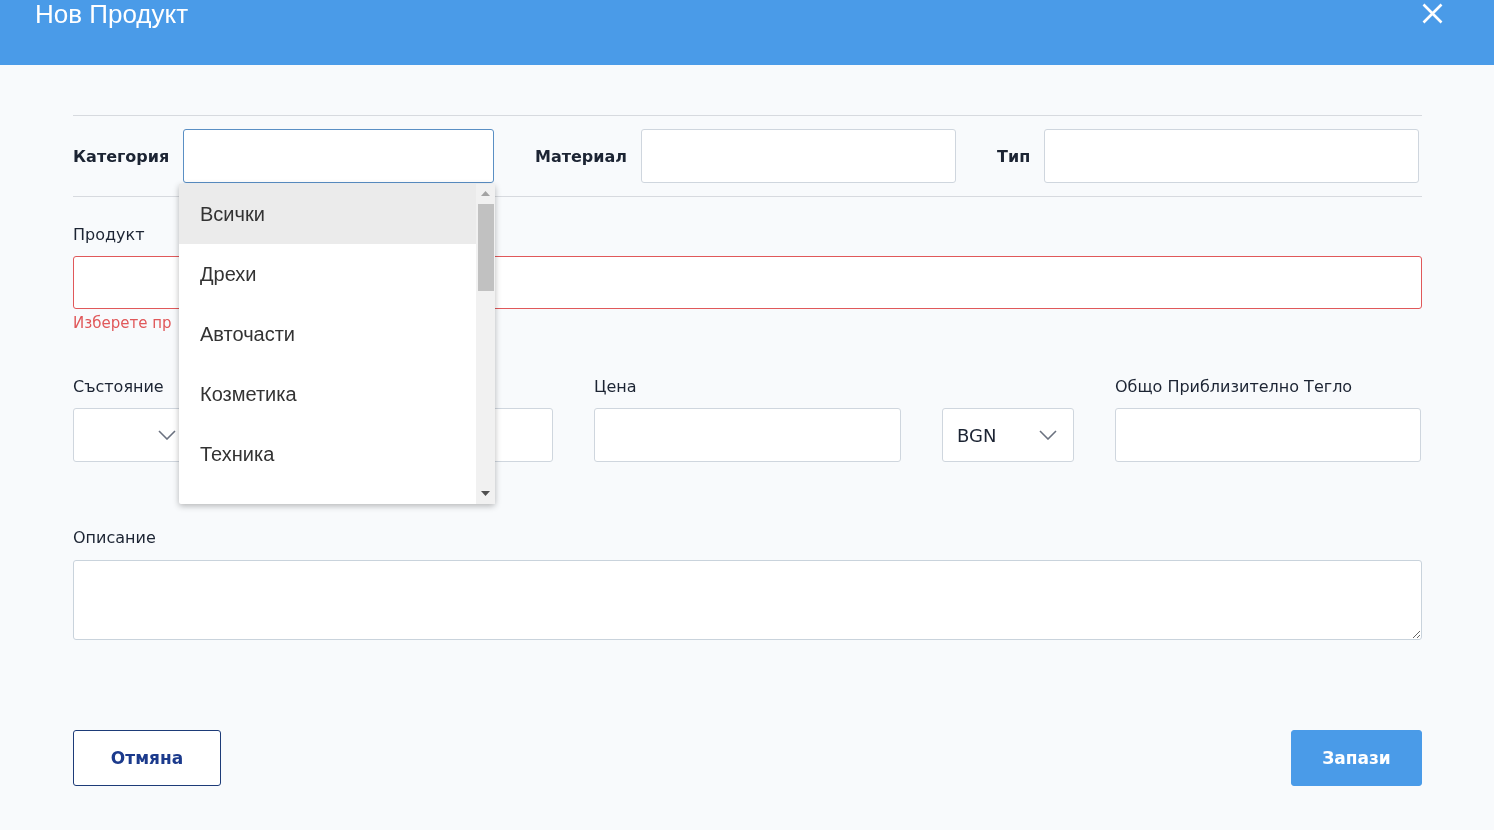 This screenshot has height=830, width=1494. What do you see at coordinates (1234, 387) in the screenshot?
I see `field-label: Общо Приблизително Тегло` at bounding box center [1234, 387].